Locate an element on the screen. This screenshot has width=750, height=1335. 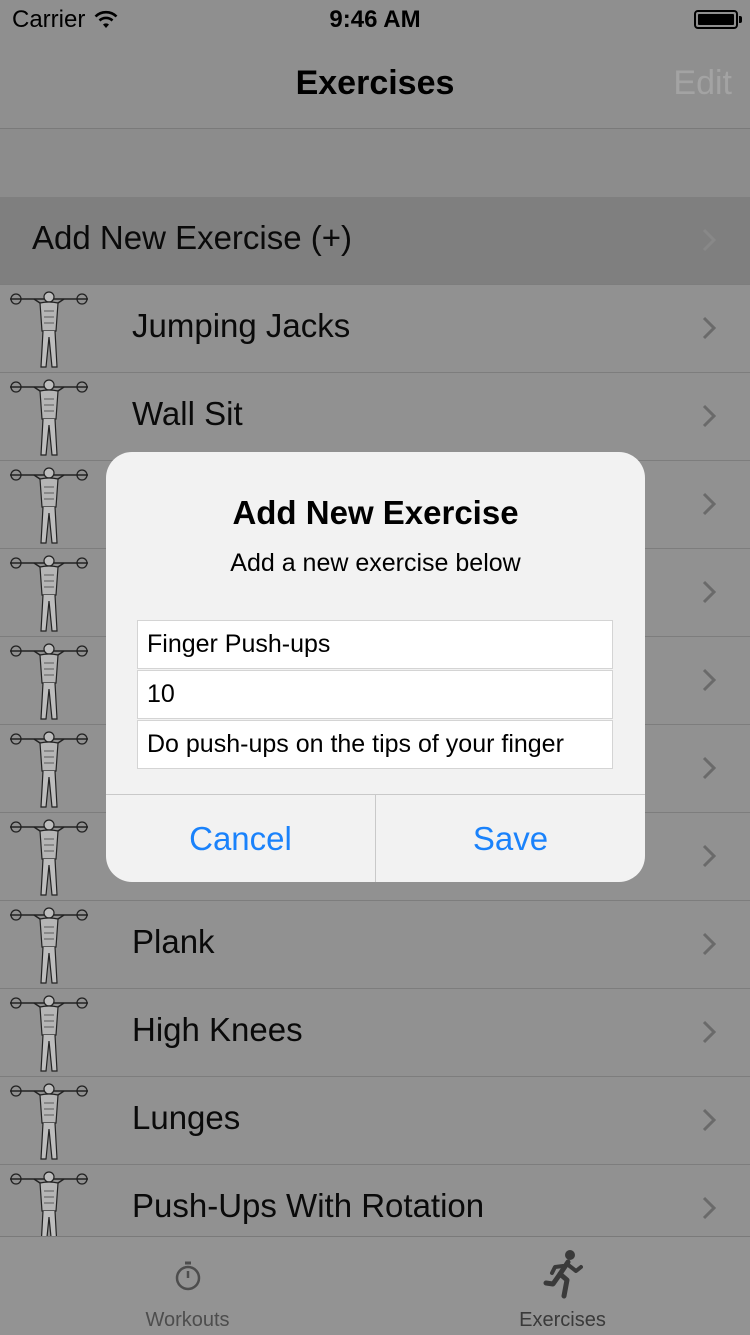
exercise-name: Plank is located at coordinates (173, 941).